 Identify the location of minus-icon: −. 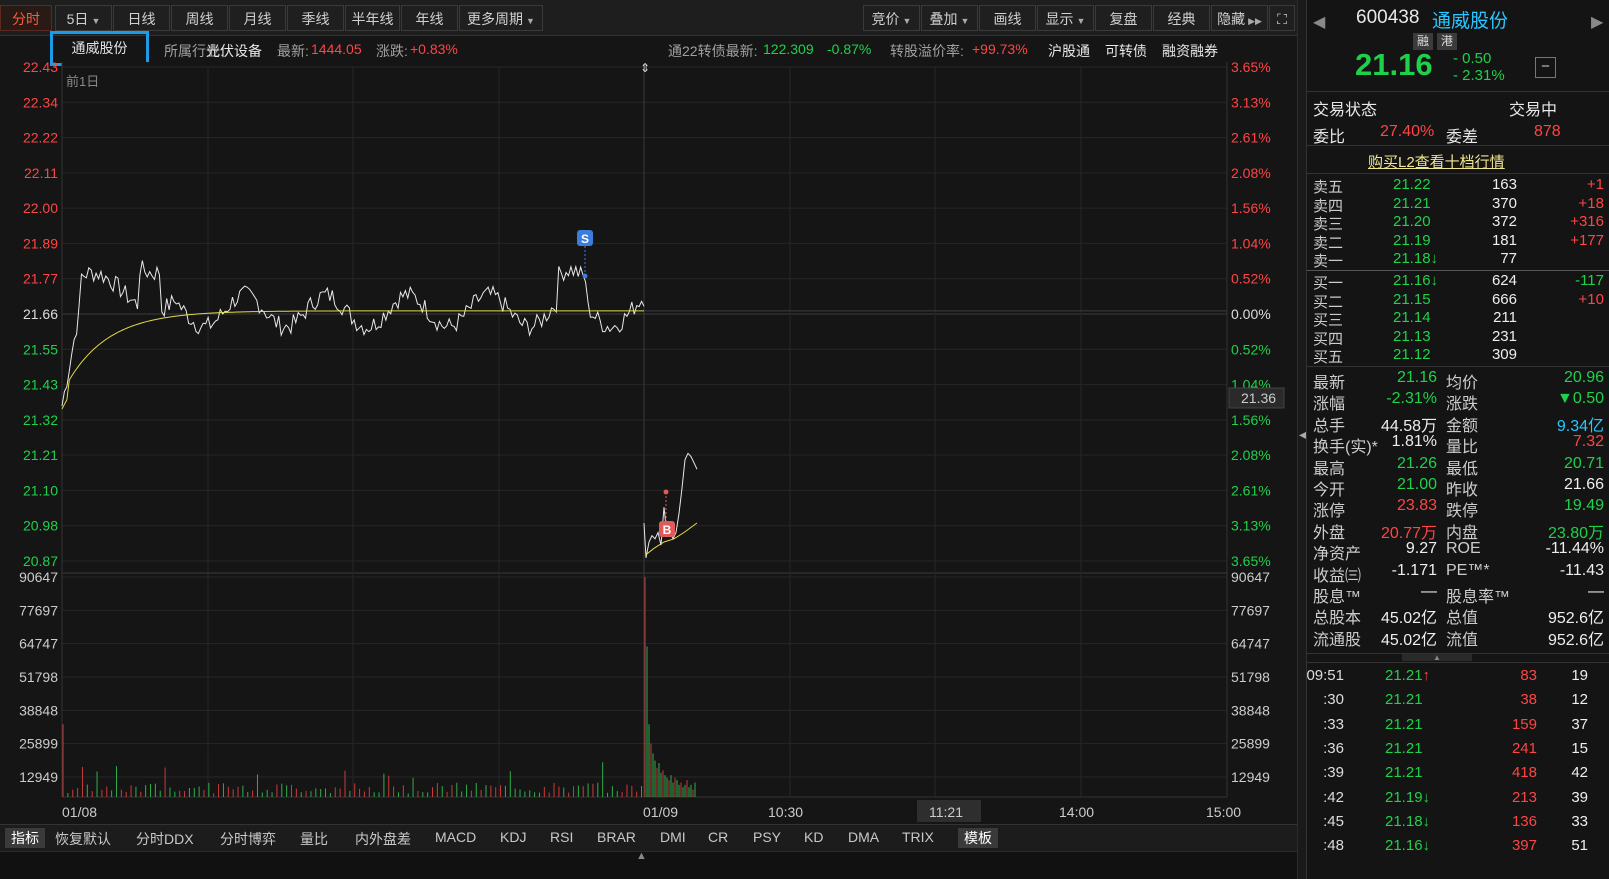
(1545, 66).